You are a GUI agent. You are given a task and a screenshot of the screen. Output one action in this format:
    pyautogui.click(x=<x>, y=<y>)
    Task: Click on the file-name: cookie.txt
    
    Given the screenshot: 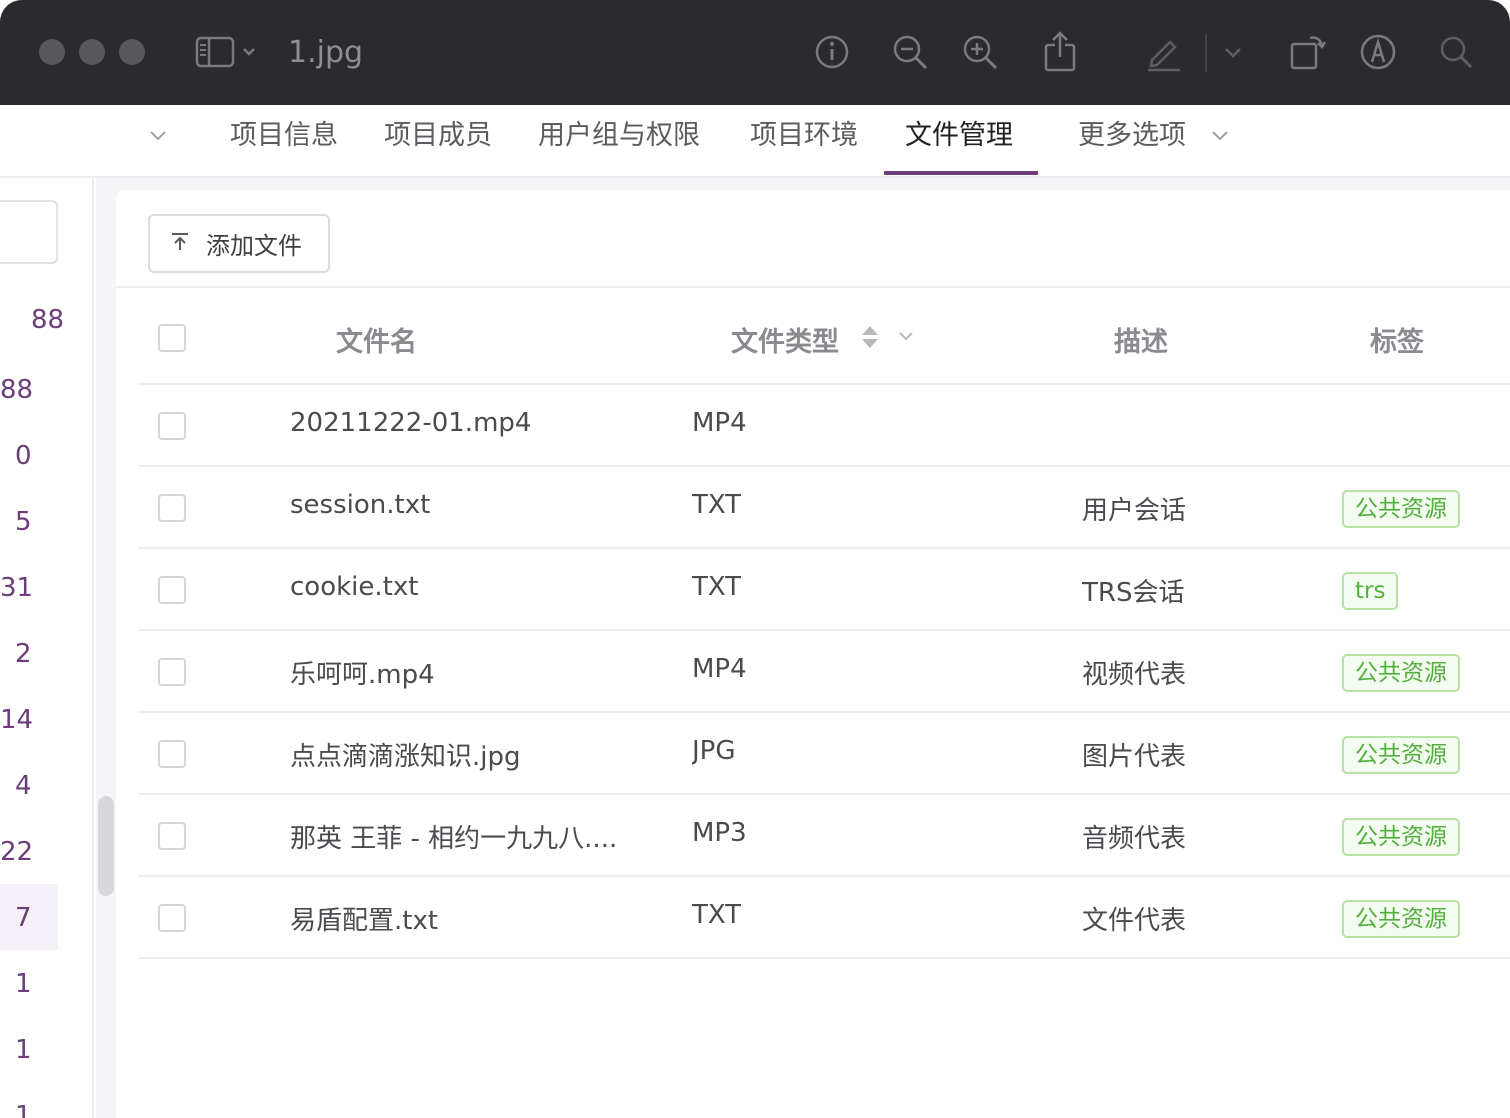 What is the action you would take?
    pyautogui.click(x=354, y=587)
    